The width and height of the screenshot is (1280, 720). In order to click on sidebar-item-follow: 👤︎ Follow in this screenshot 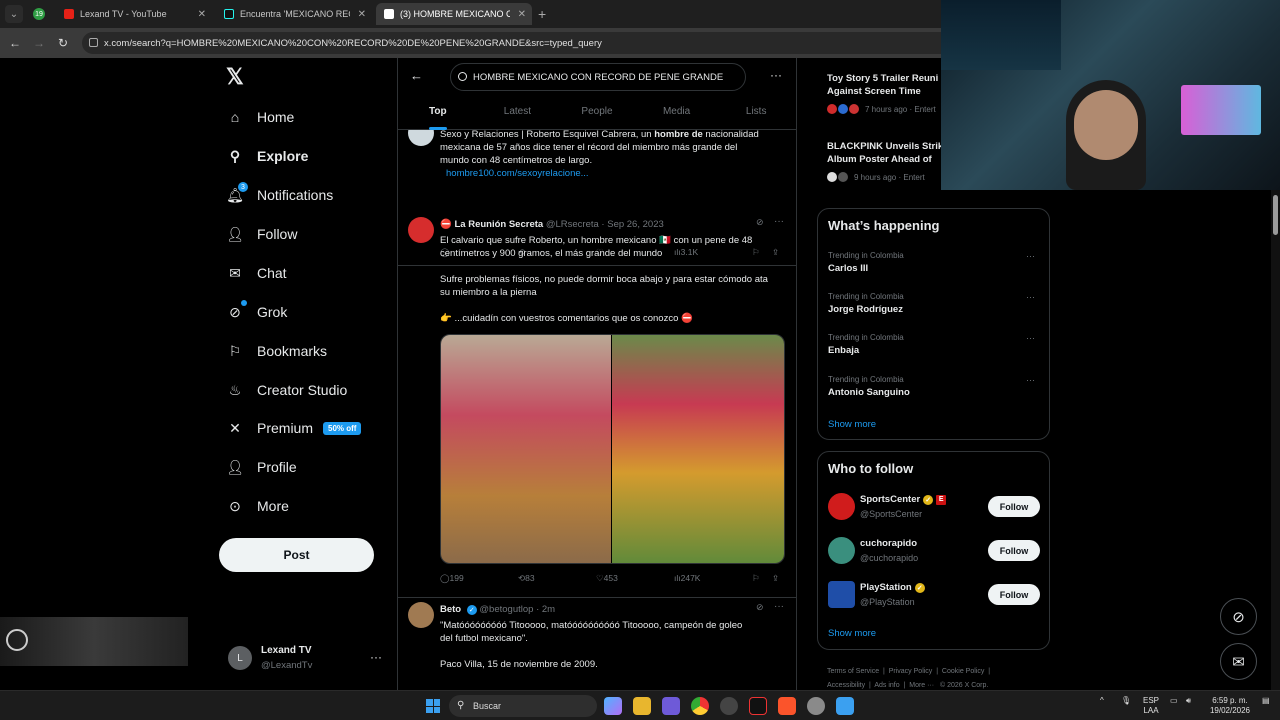, I will do `click(261, 234)`.